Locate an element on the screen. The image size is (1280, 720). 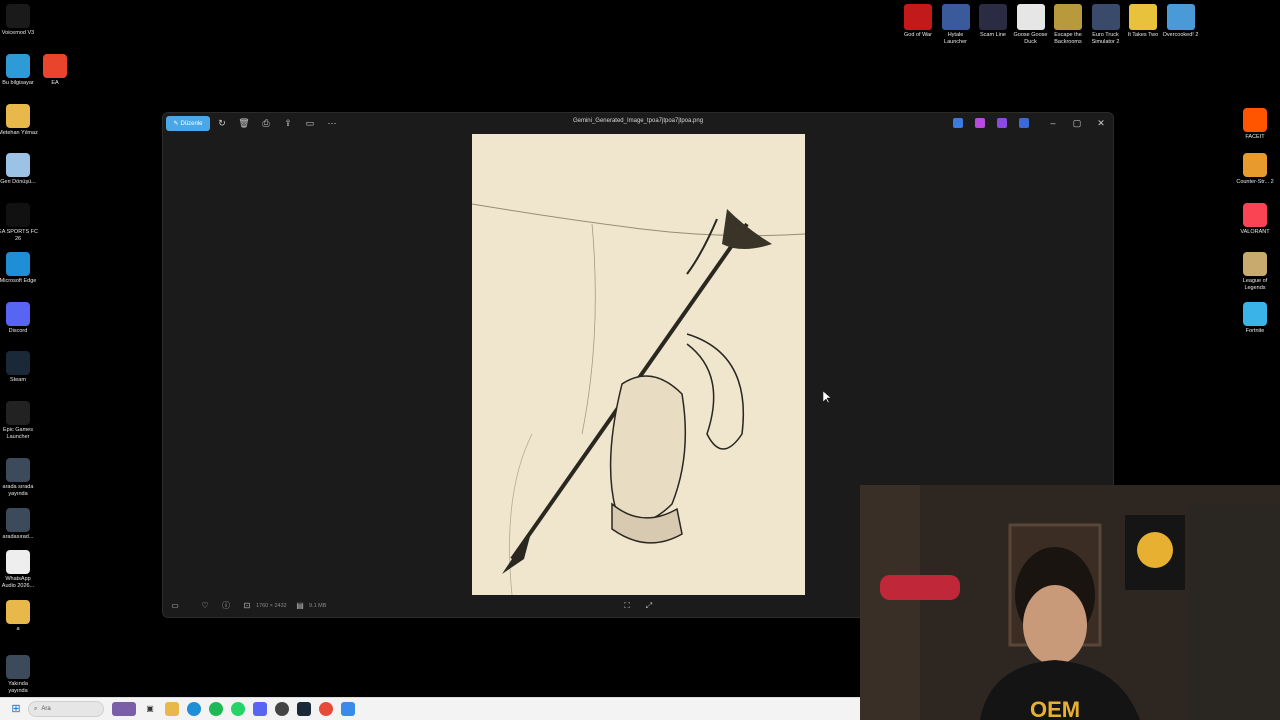
escape-backrooms-icon is located at coordinates (1068, 17).